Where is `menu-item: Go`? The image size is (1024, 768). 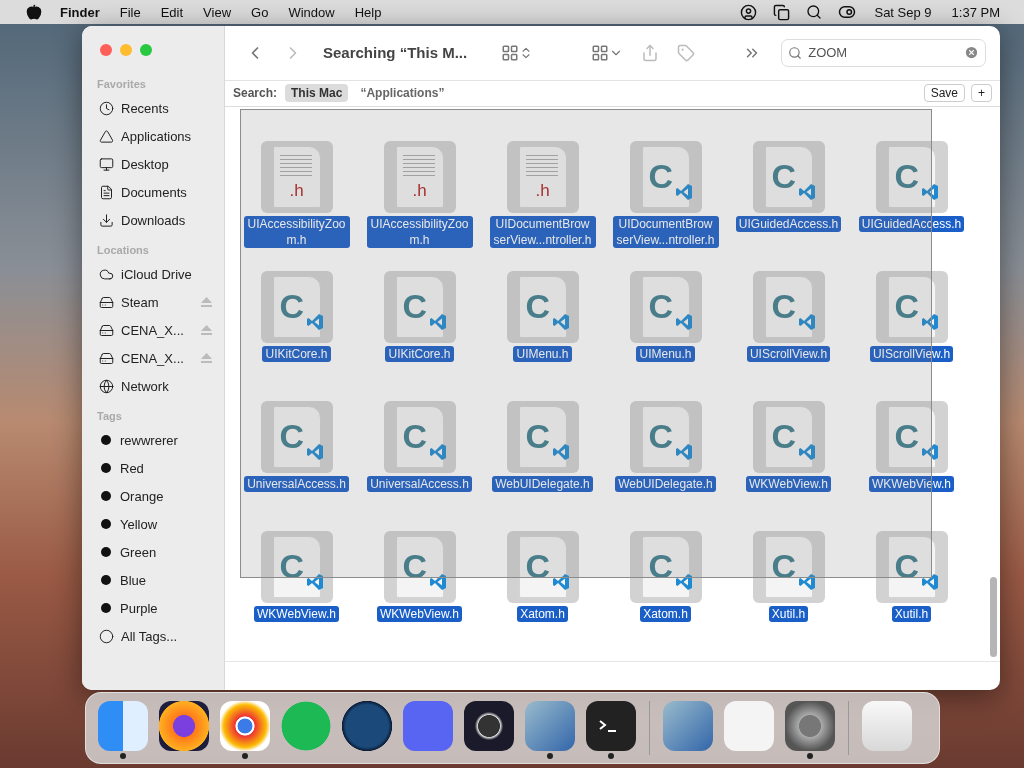 menu-item: Go is located at coordinates (260, 12).